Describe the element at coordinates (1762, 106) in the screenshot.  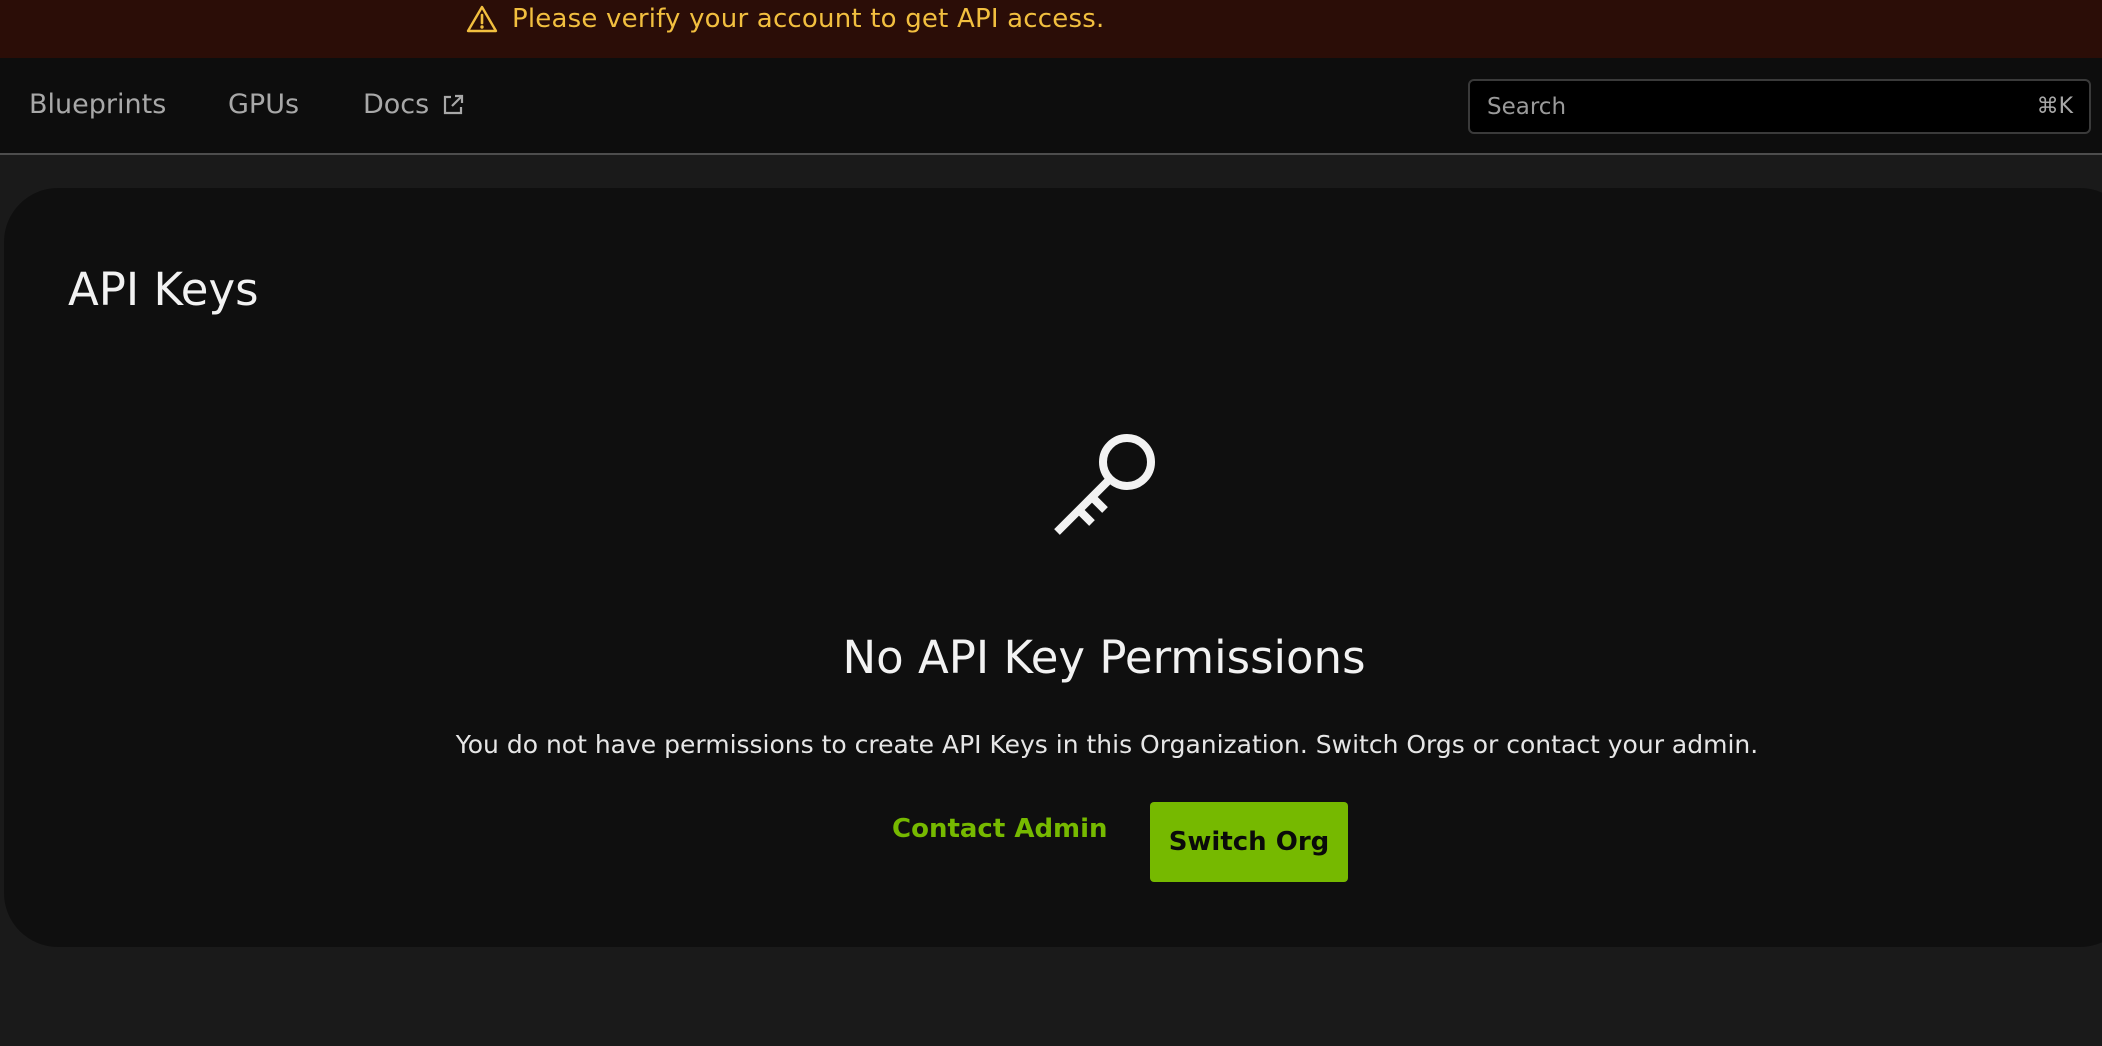
I see `search-input` at that location.